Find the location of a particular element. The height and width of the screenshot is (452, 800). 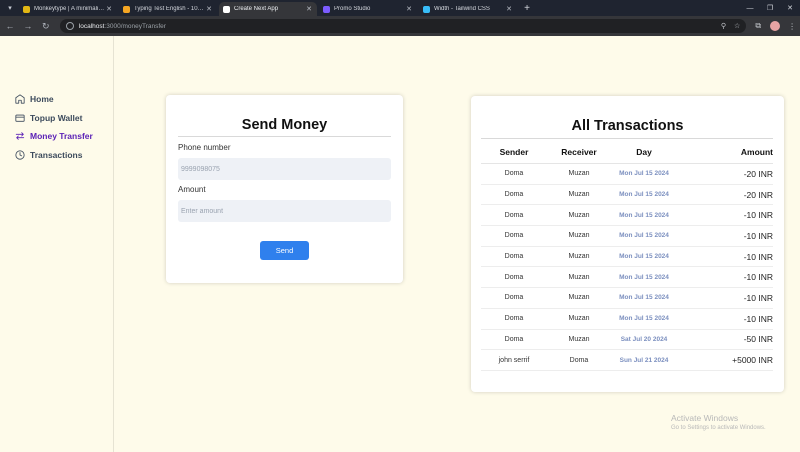

tab-search-icon: ▾ is located at coordinates (10, 8).